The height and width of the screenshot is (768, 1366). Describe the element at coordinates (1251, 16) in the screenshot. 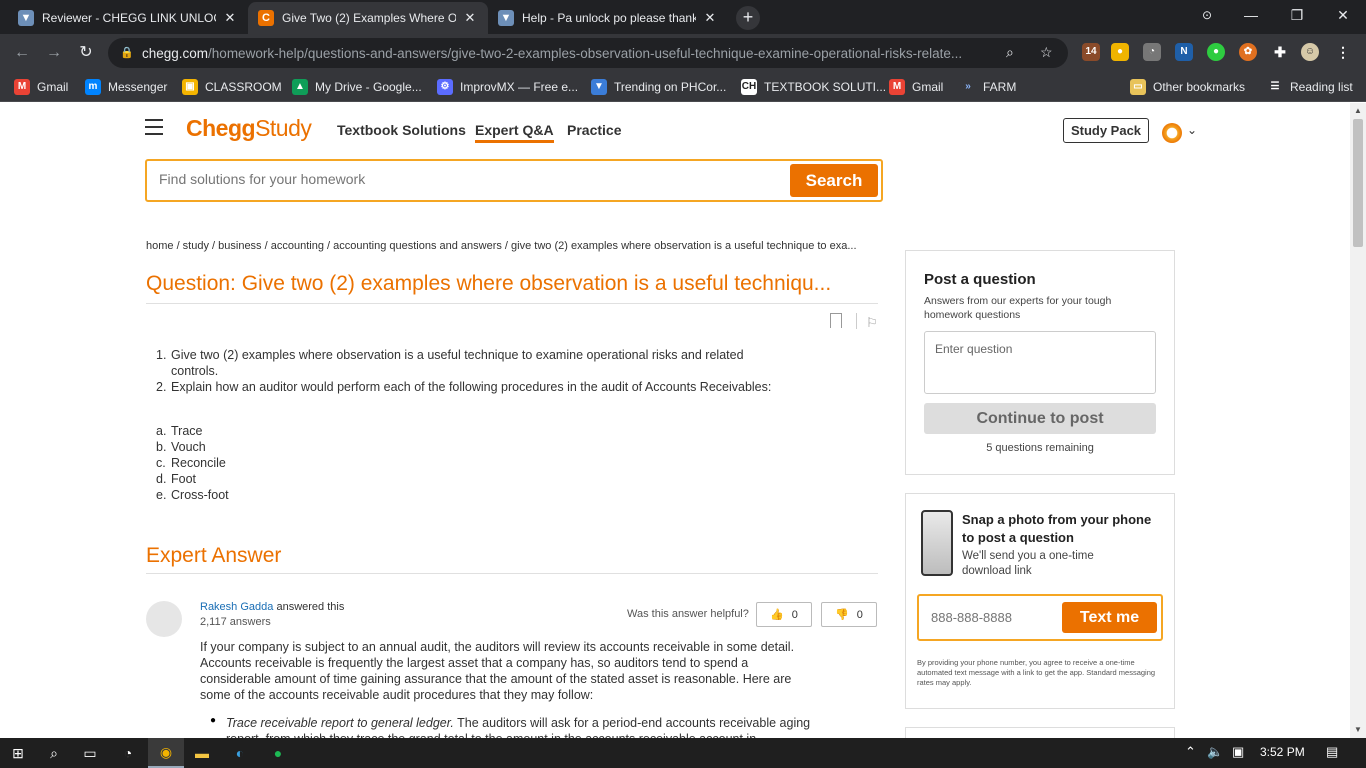

I see `minimize-button: —` at that location.